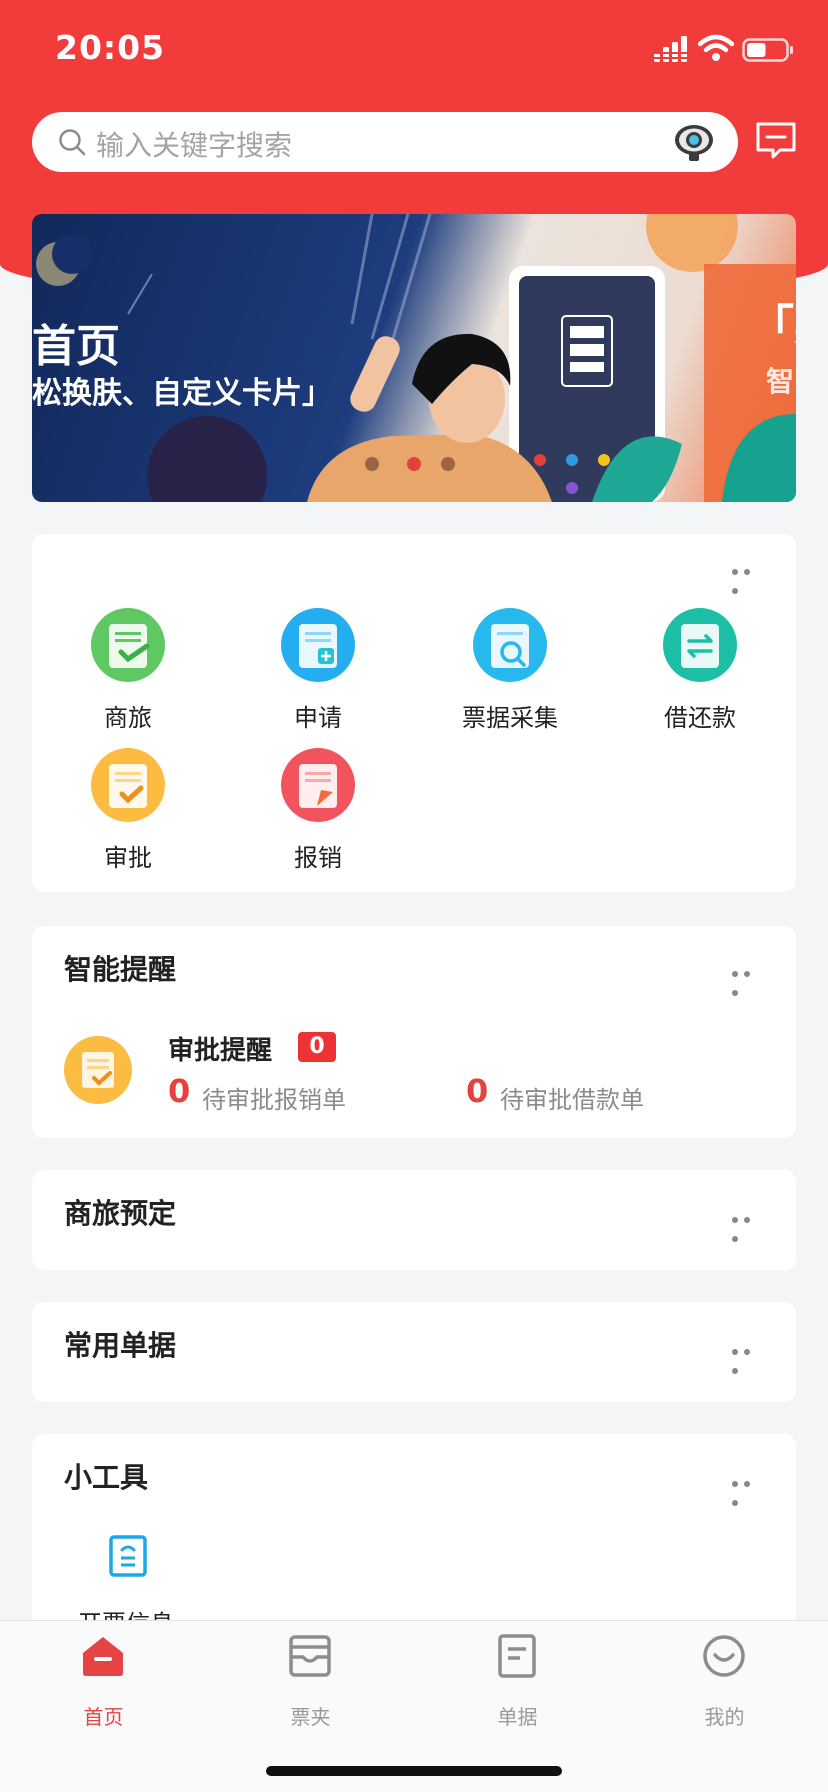 This screenshot has height=1792, width=828. Describe the element at coordinates (317, 1047) in the screenshot. I see `approval-reminder-badge: 0` at that location.